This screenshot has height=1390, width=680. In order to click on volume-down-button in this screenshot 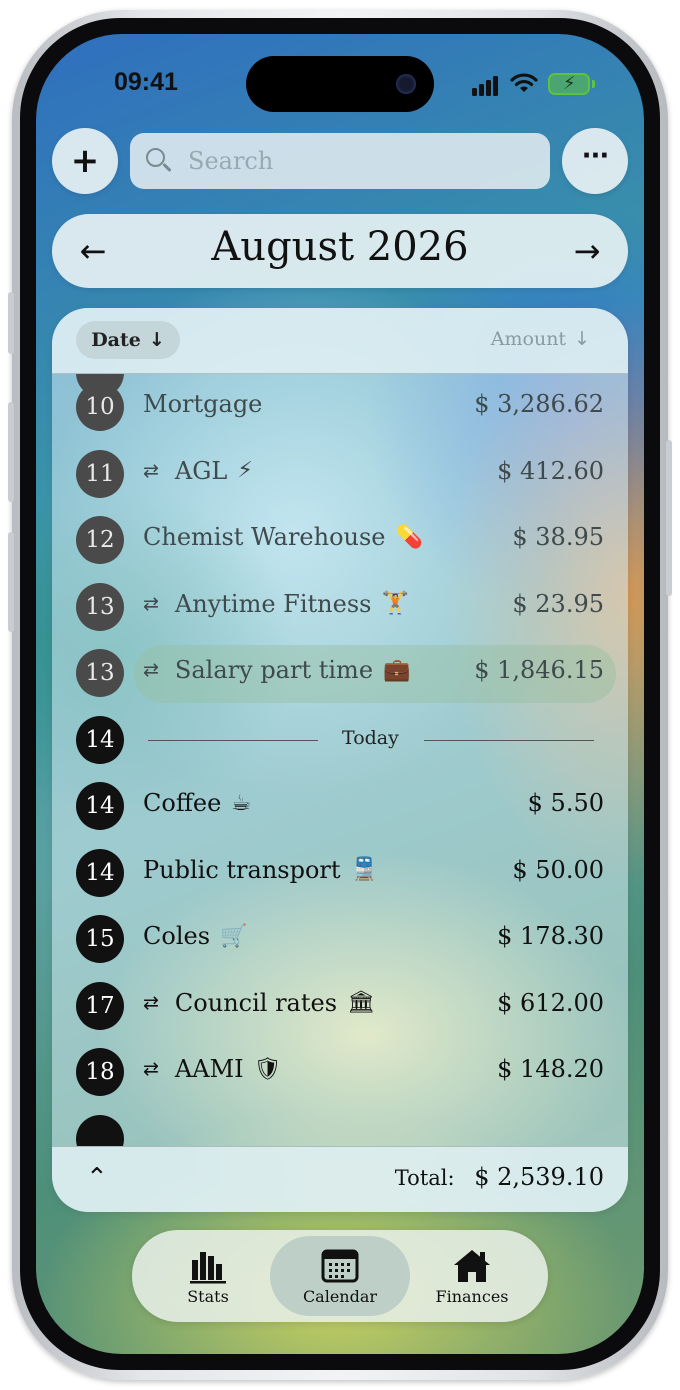, I will do `click(11, 582)`.